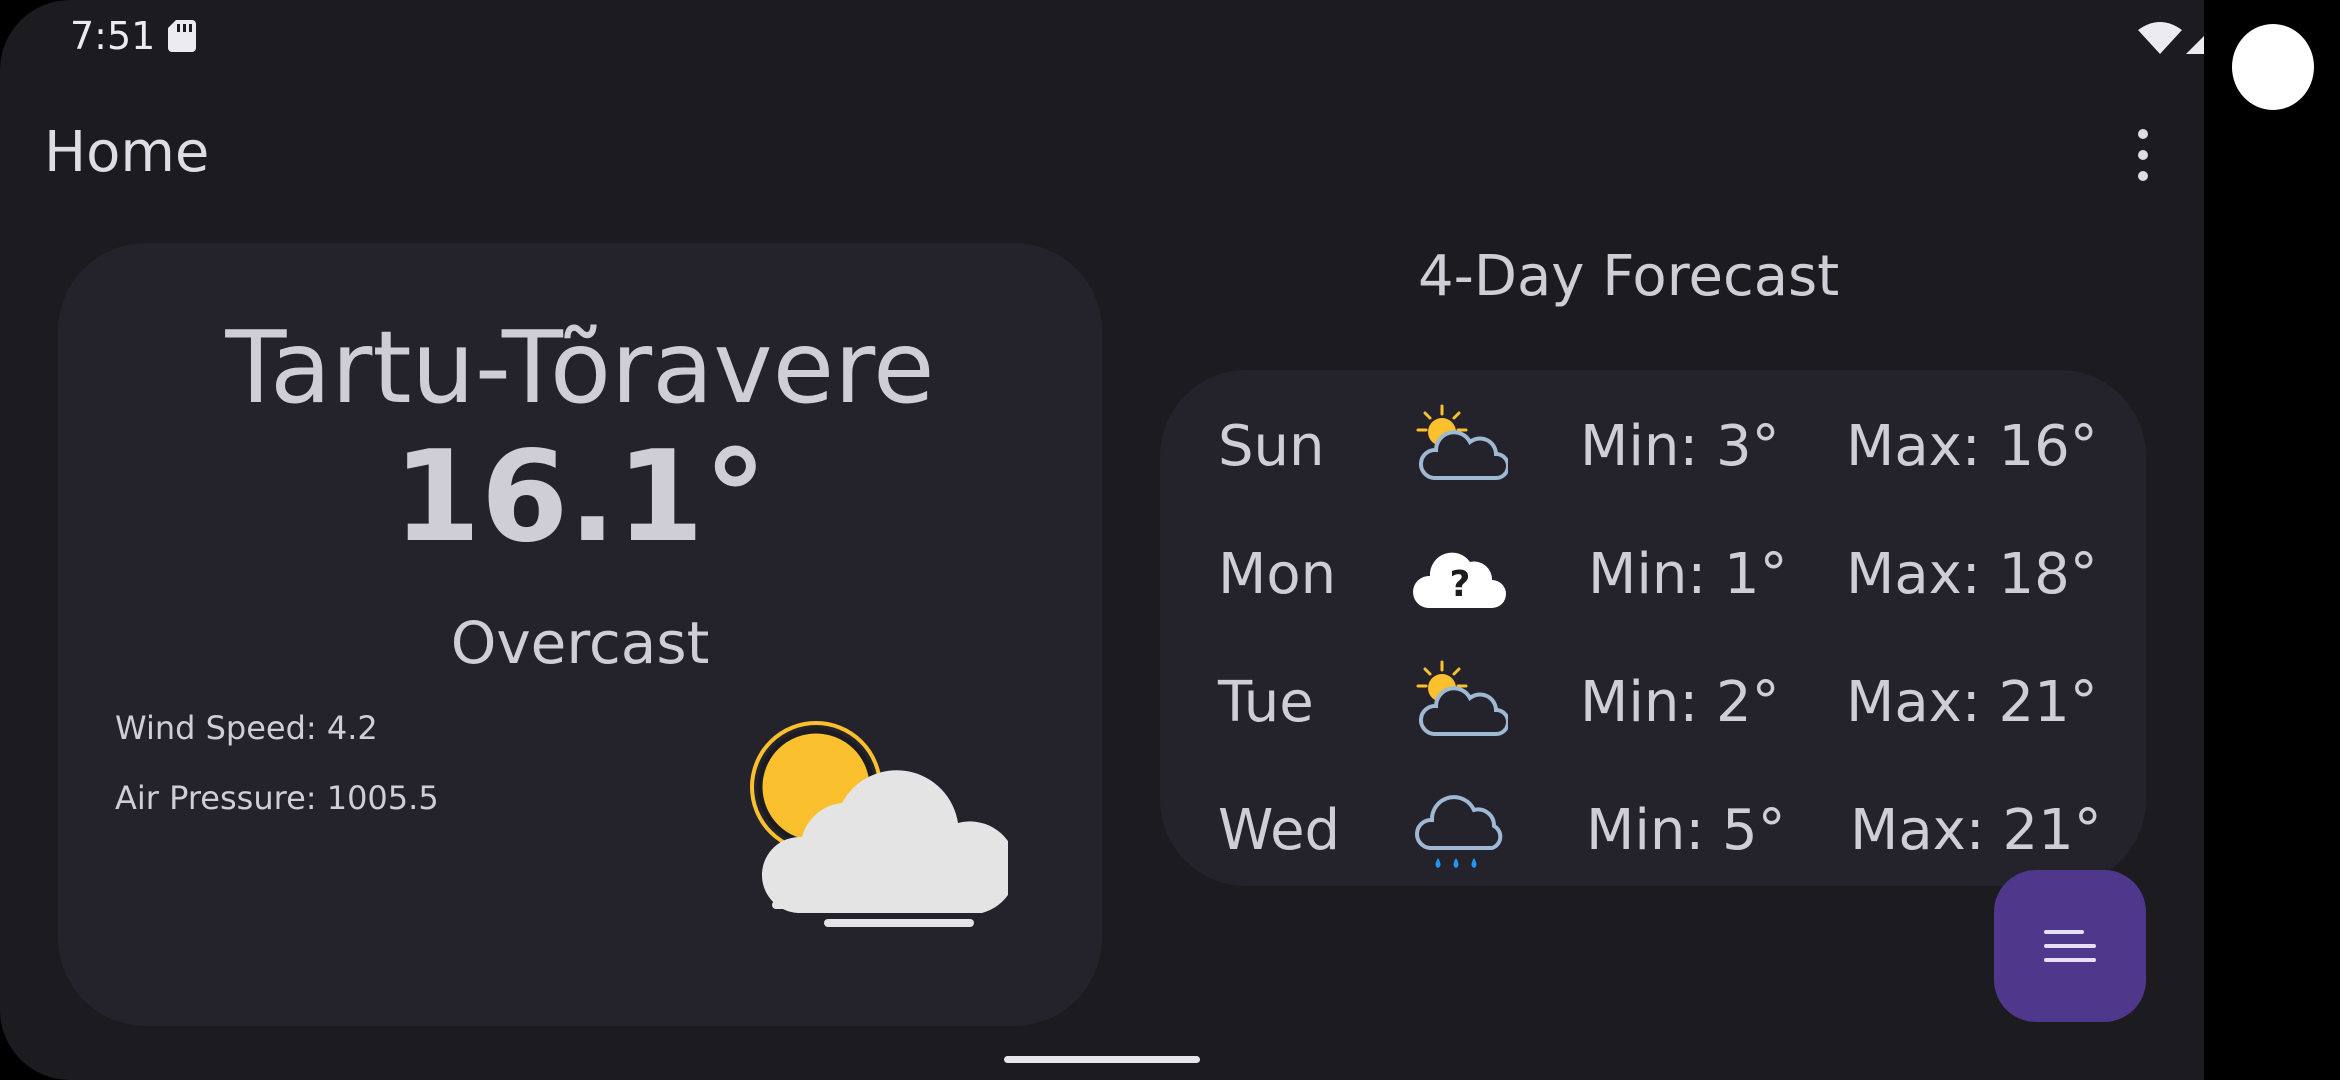 The height and width of the screenshot is (1080, 2340). What do you see at coordinates (113, 36) in the screenshot?
I see `status-time: 7:51` at bounding box center [113, 36].